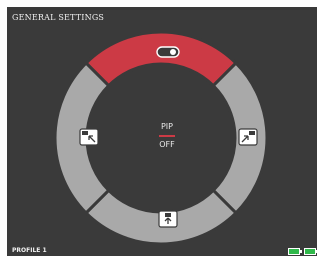 This screenshot has width=322, height=261. Describe the element at coordinates (295, 251) in the screenshot. I see `battery-icon-left` at that location.